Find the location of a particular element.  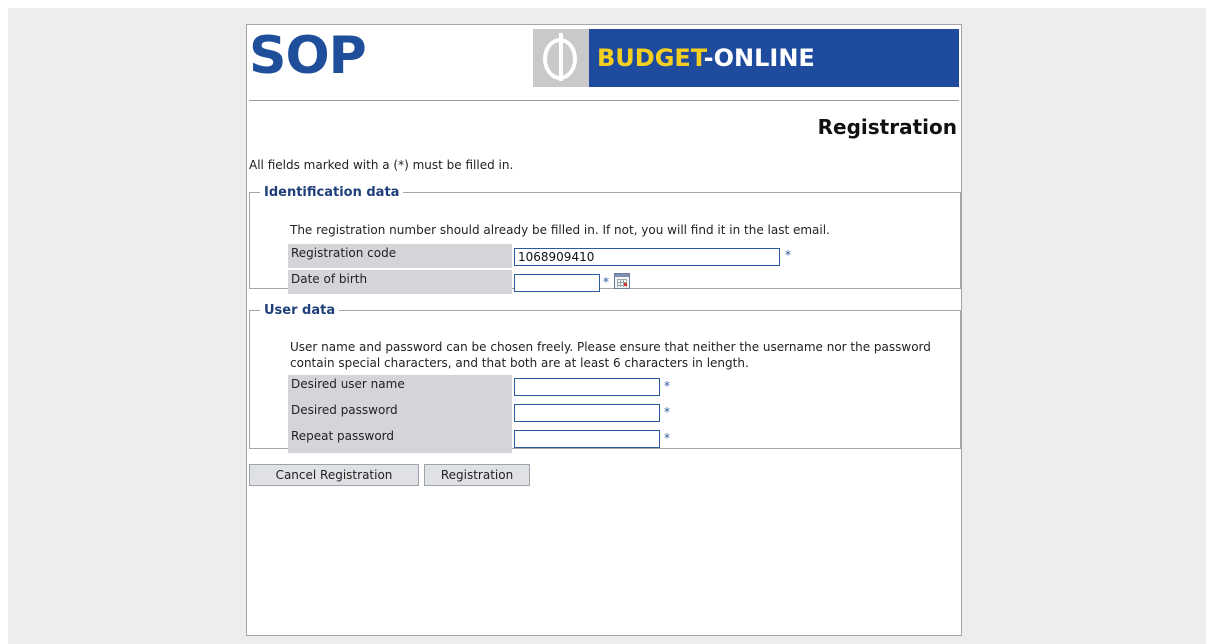

calendar-icon is located at coordinates (622, 281).